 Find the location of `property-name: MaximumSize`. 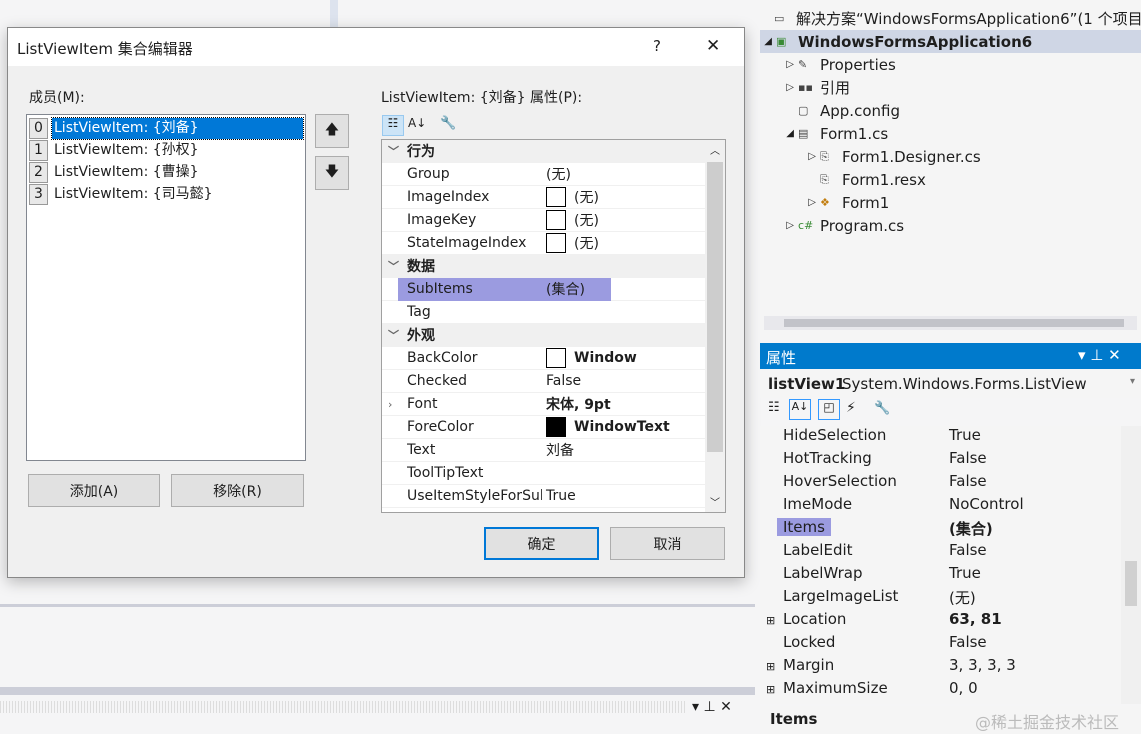

property-name: MaximumSize is located at coordinates (835, 688).